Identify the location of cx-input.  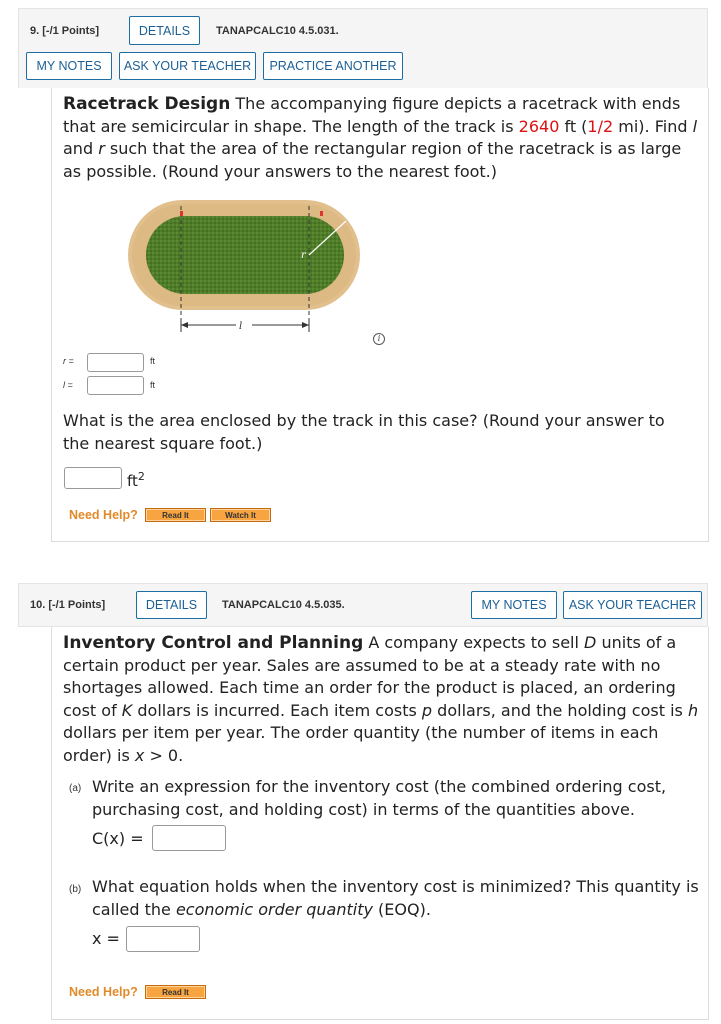
(189, 838).